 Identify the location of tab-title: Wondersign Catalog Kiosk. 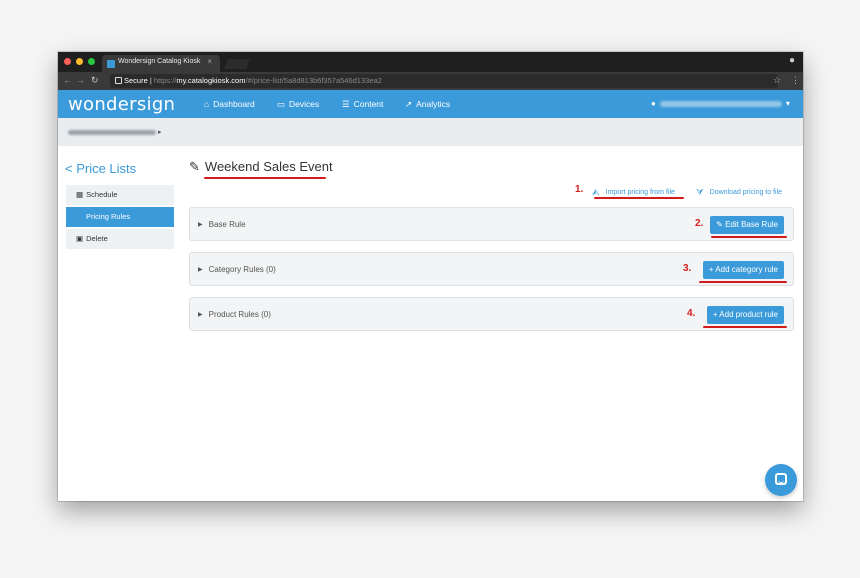
(159, 61).